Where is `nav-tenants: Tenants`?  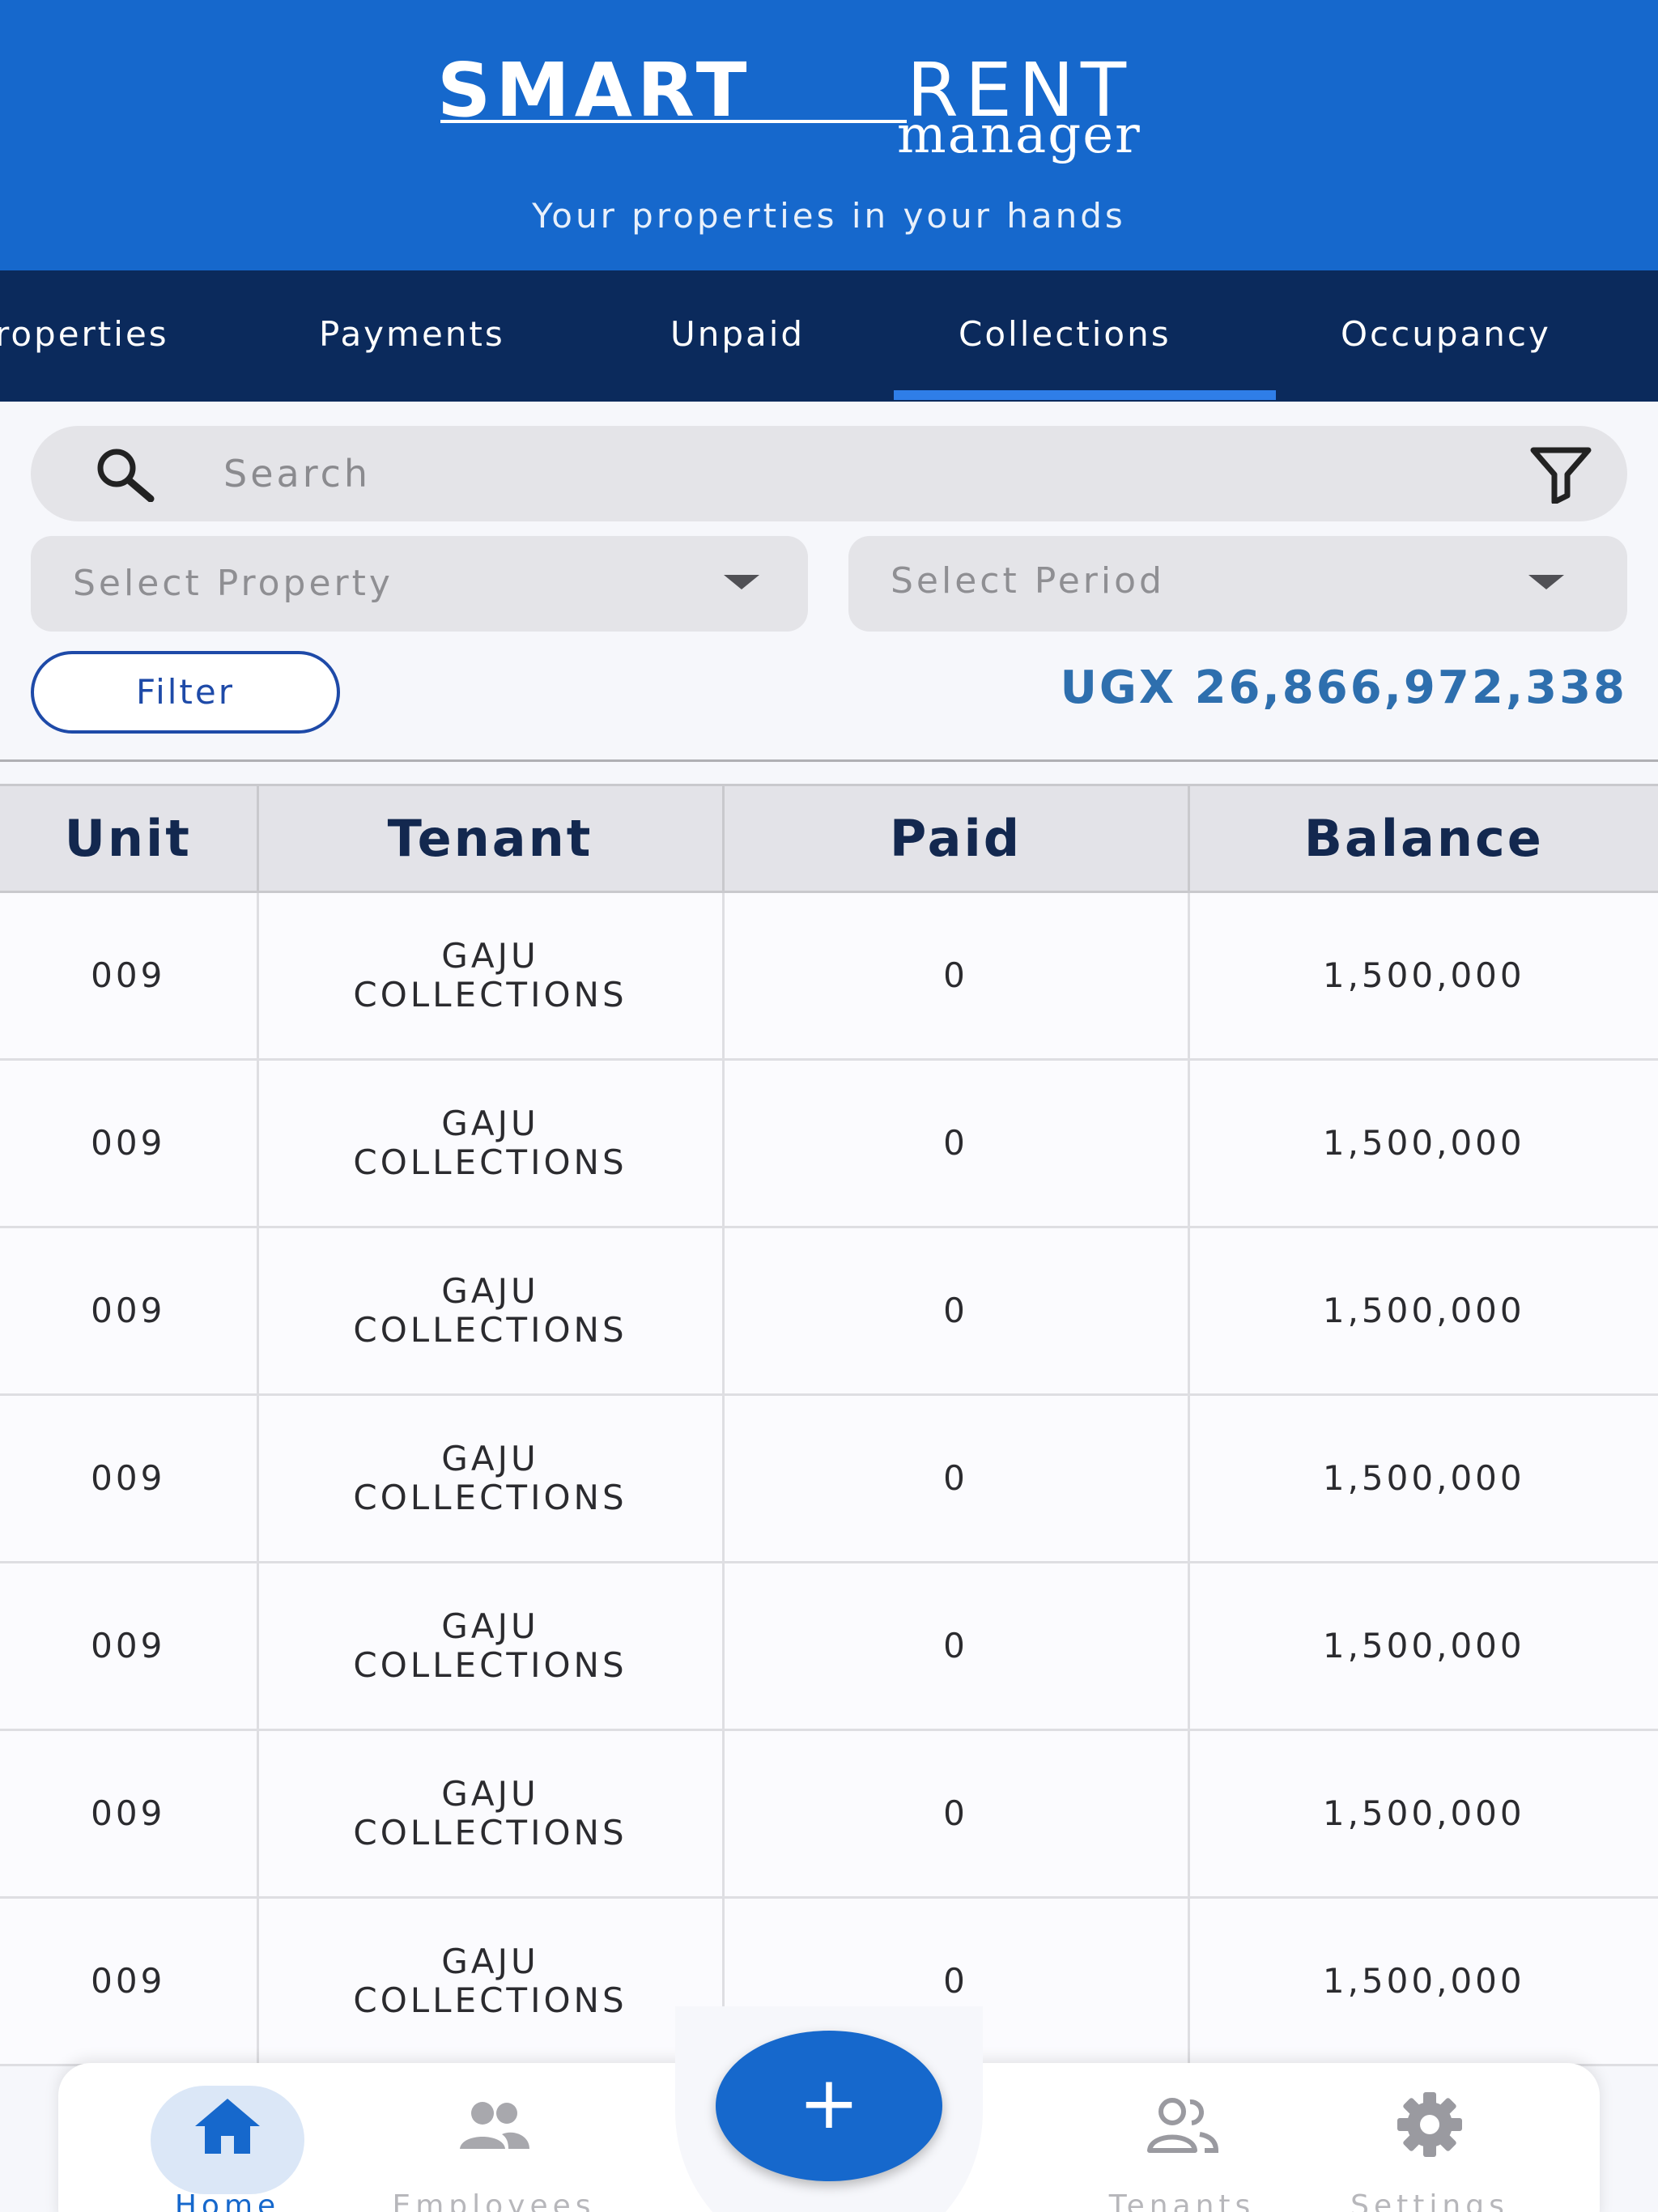
nav-tenants: Tenants is located at coordinates (1182, 2149).